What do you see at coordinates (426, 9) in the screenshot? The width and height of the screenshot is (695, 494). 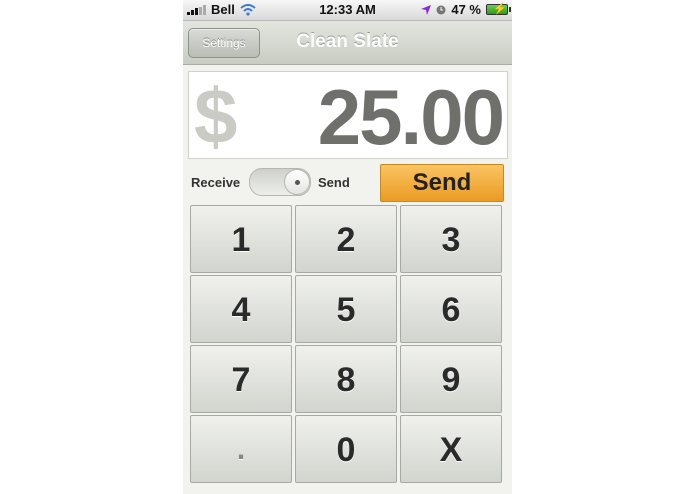 I see `location-arrow-icon` at bounding box center [426, 9].